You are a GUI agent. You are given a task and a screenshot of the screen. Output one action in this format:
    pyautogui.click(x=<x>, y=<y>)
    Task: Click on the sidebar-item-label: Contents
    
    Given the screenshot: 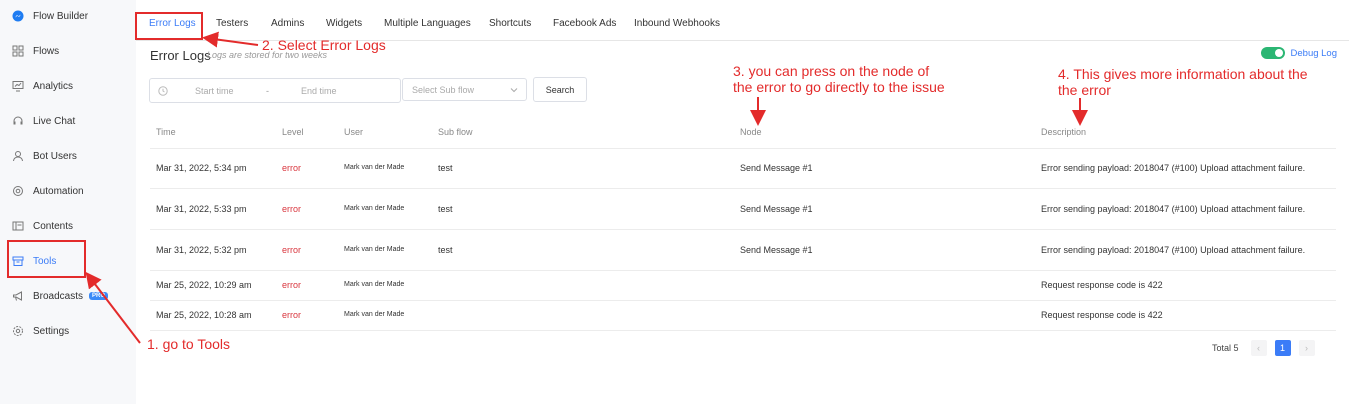 What is the action you would take?
    pyautogui.click(x=53, y=226)
    